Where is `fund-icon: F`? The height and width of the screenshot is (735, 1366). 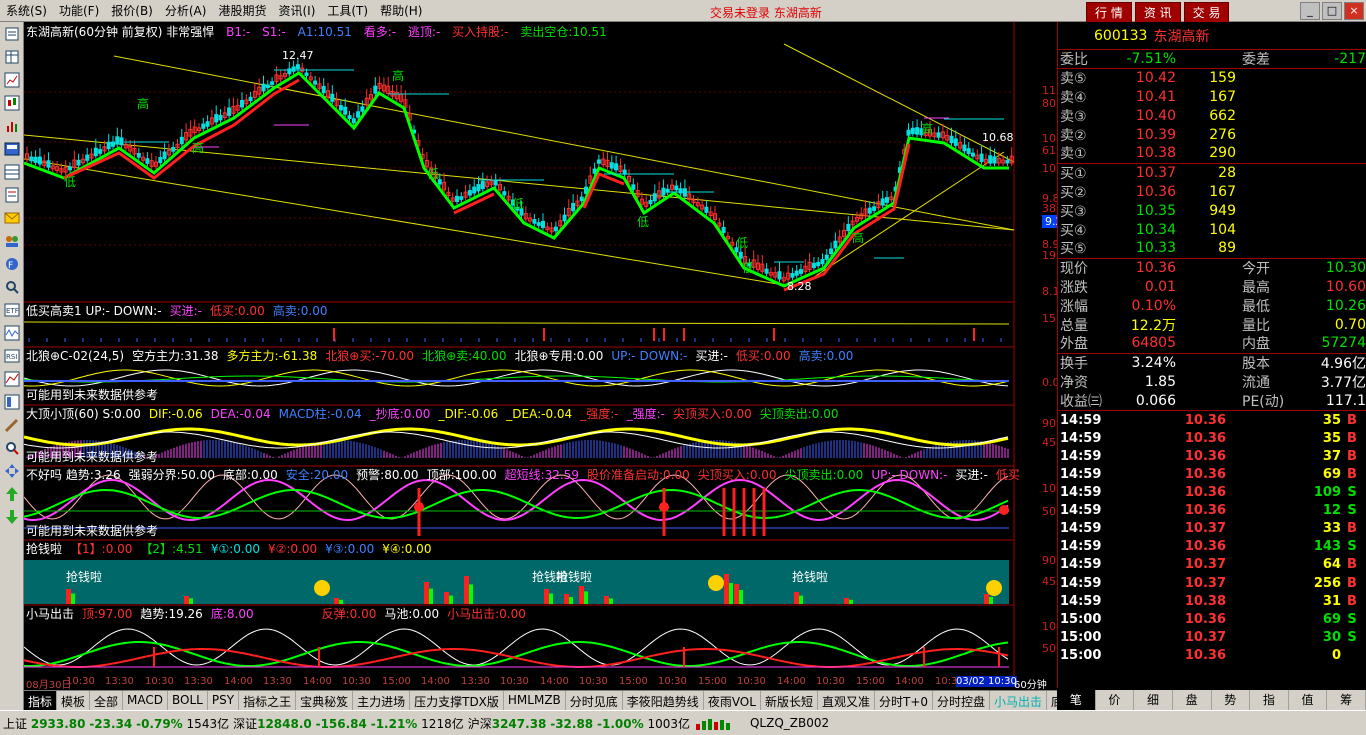
fund-icon: F is located at coordinates (12, 264).